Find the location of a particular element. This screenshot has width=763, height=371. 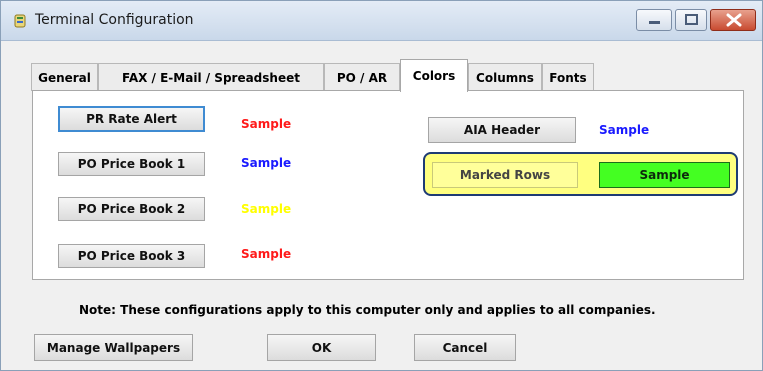

minimize-icon is located at coordinates (654, 22).